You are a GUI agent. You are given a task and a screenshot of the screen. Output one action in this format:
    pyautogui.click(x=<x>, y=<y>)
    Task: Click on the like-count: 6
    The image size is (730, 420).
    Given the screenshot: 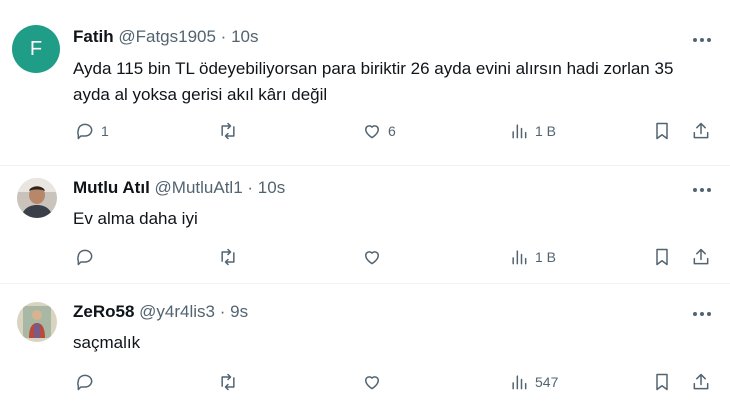 What is the action you would take?
    pyautogui.click(x=392, y=131)
    